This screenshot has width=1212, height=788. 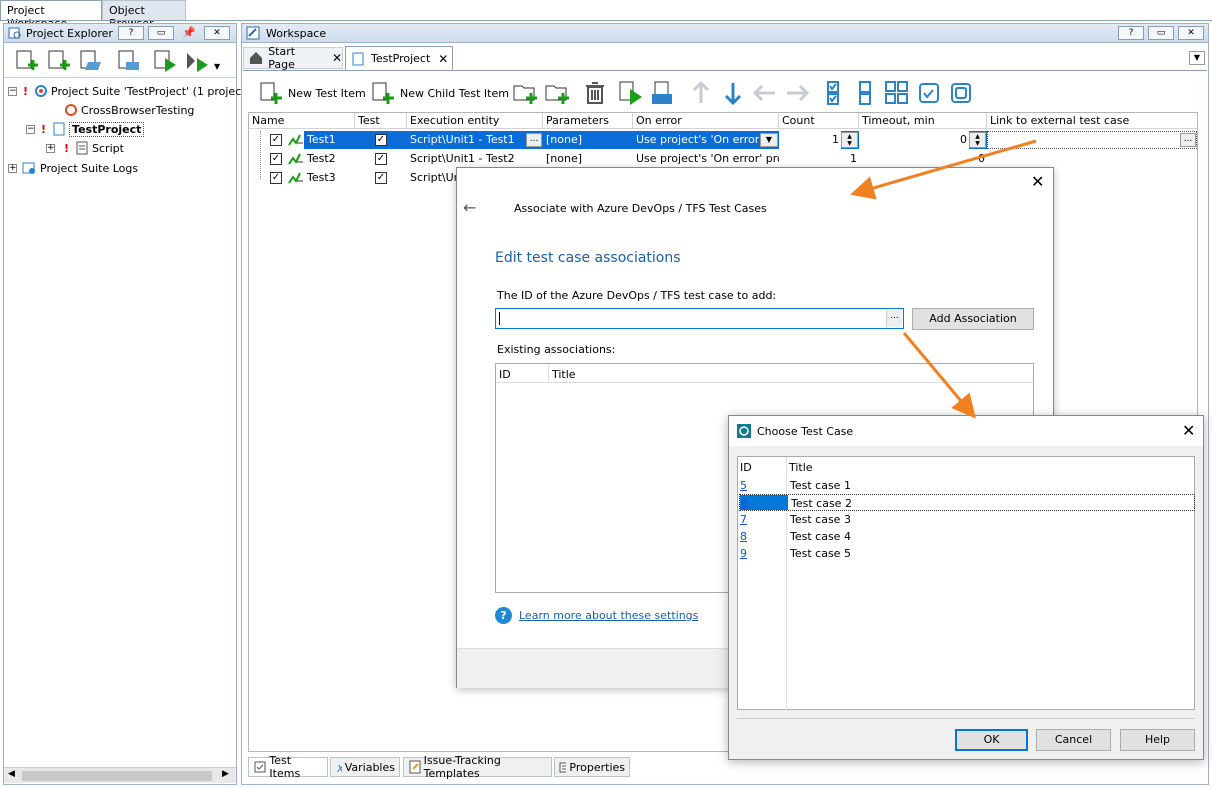 I want to click on new-test-item-button: New Test Item, so click(x=312, y=93).